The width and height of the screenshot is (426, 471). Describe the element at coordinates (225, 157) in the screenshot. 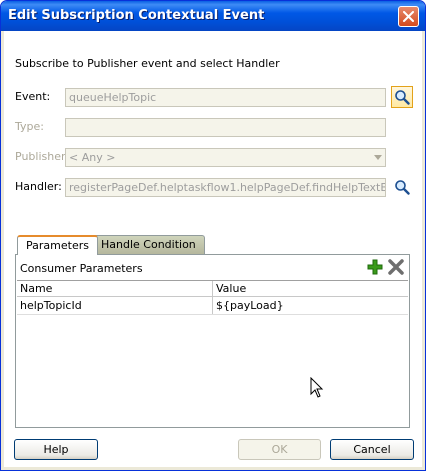

I see `publisher-select: < Any >` at that location.